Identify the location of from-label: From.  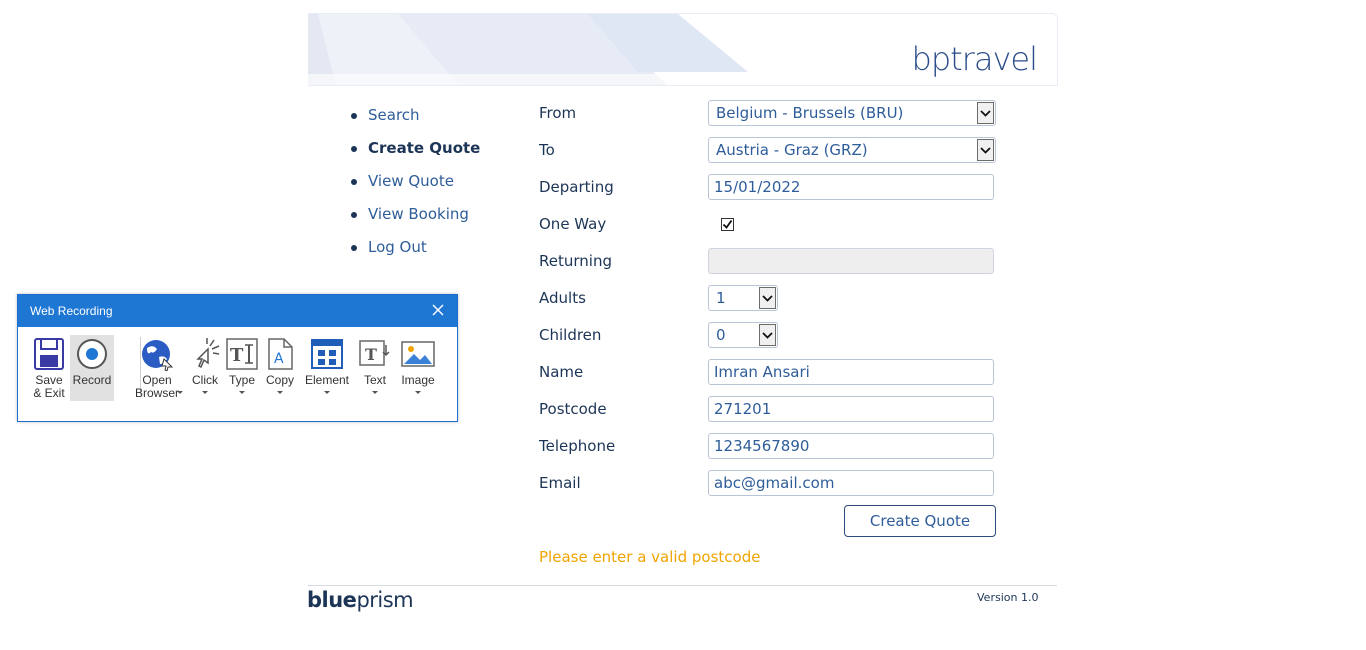
(558, 113).